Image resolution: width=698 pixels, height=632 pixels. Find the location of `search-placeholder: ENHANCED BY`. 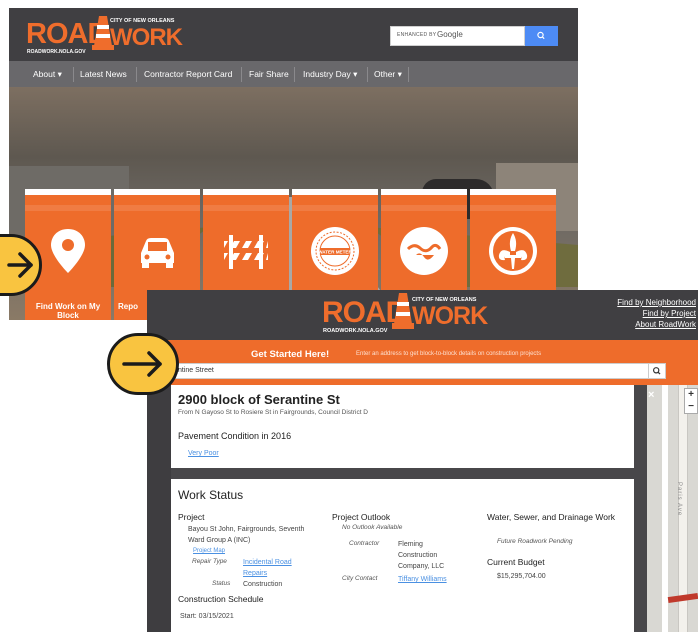

search-placeholder: ENHANCED BY is located at coordinates (417, 35).